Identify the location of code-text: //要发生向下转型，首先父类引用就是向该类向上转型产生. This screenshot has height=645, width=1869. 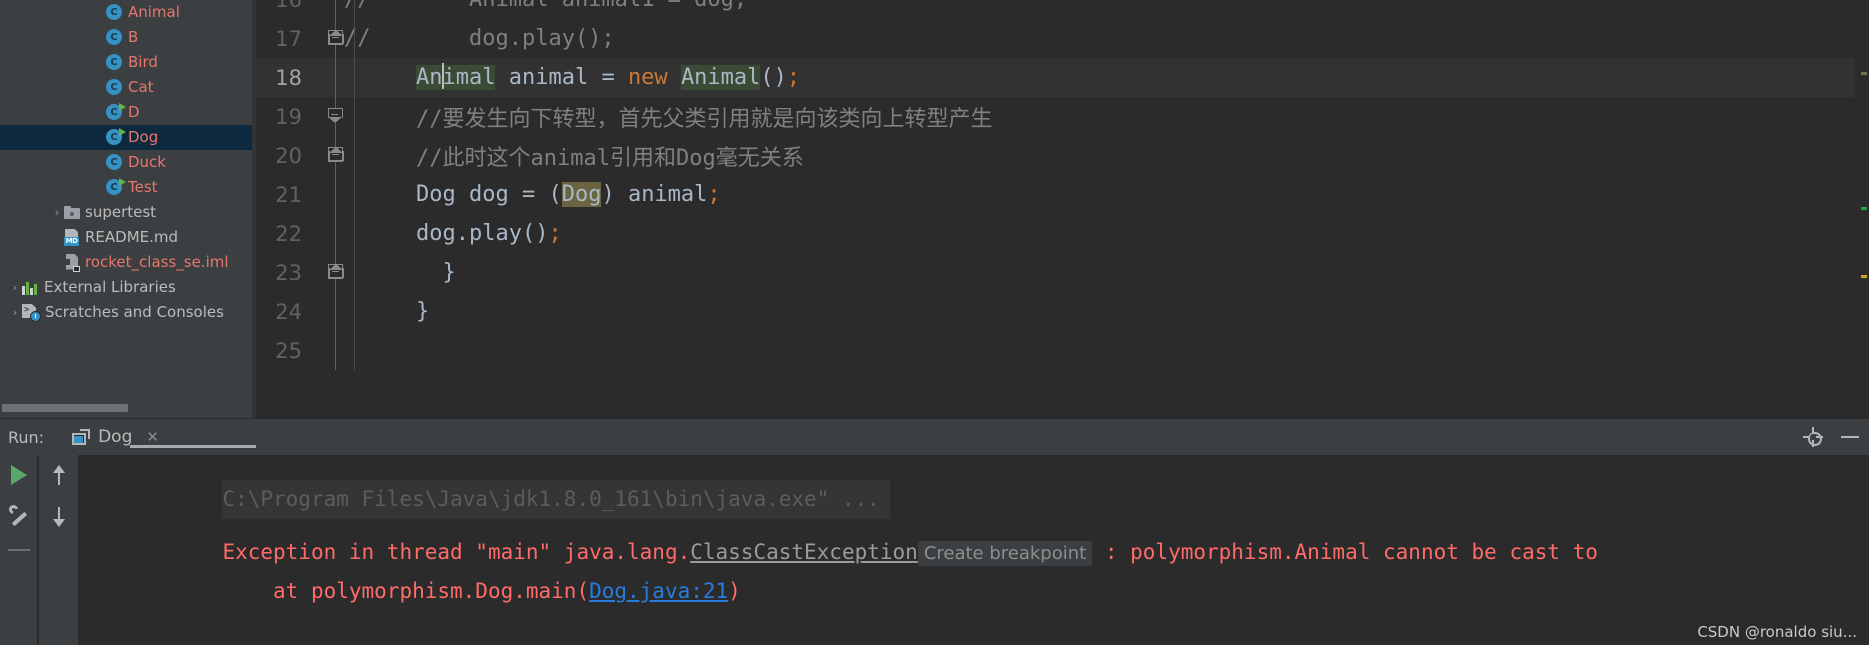
(704, 119).